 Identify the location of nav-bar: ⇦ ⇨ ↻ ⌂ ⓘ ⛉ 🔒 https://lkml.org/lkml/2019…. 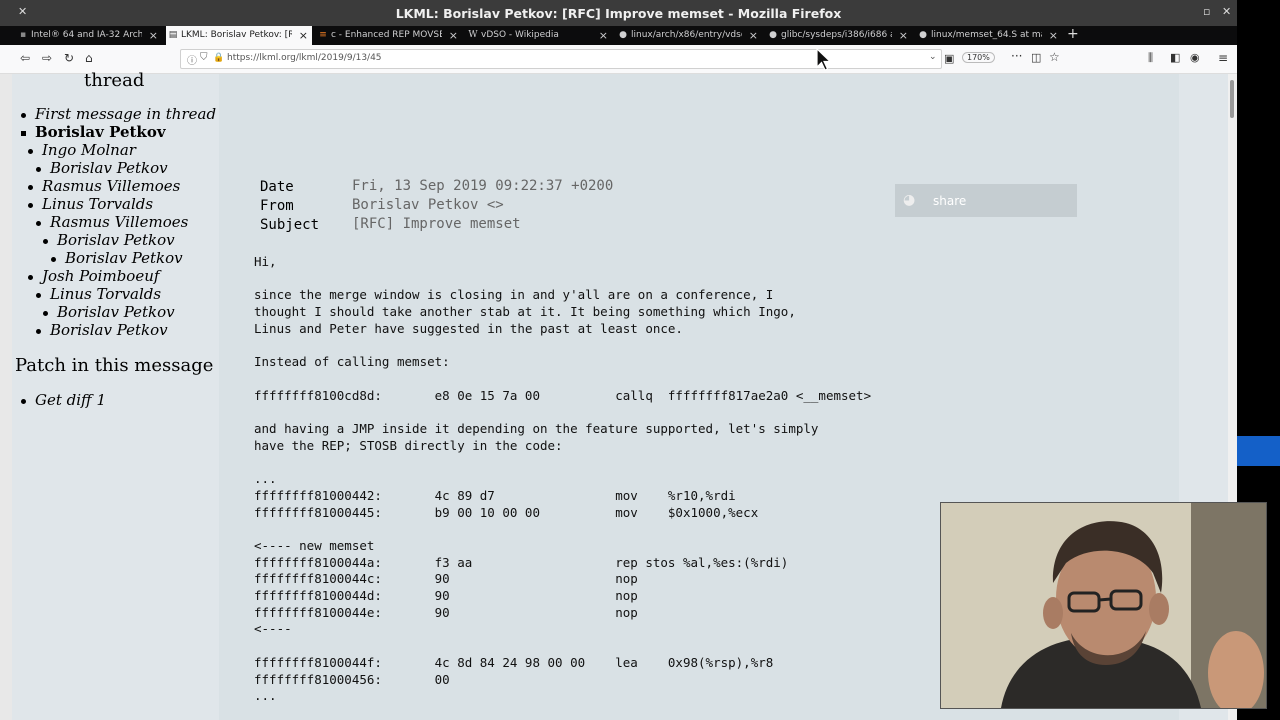
(618, 59).